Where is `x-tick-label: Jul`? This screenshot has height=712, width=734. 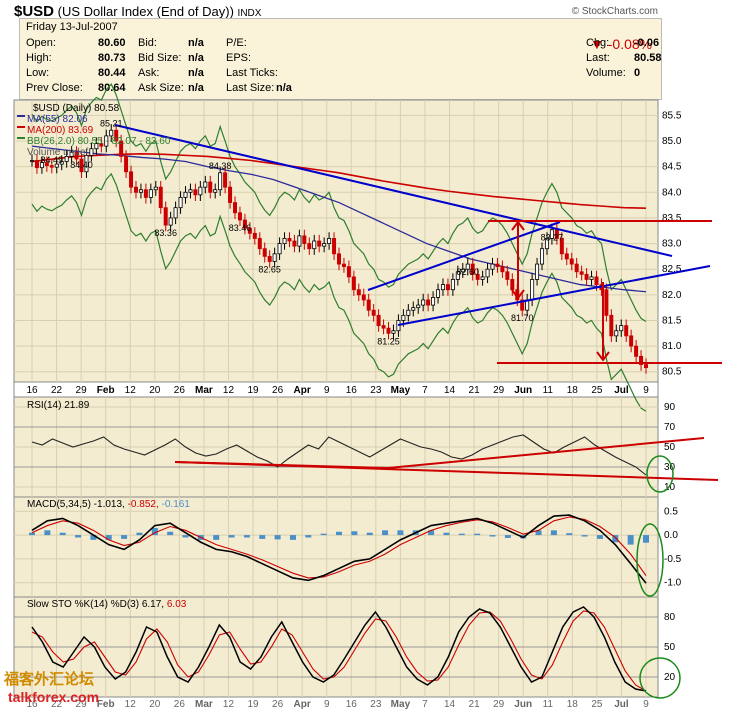
x-tick-label: Jul is located at coordinates (621, 390).